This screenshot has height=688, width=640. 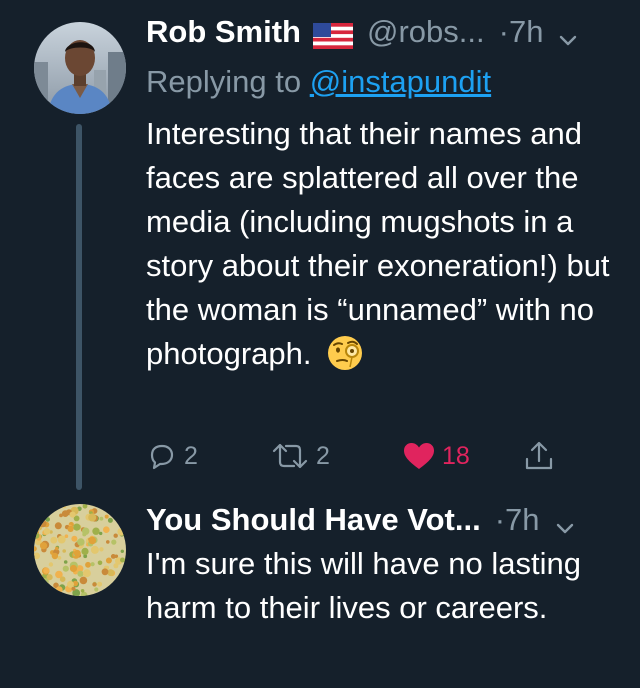 What do you see at coordinates (366, 456) in the screenshot?
I see `tweet-actions: 2 2 18` at bounding box center [366, 456].